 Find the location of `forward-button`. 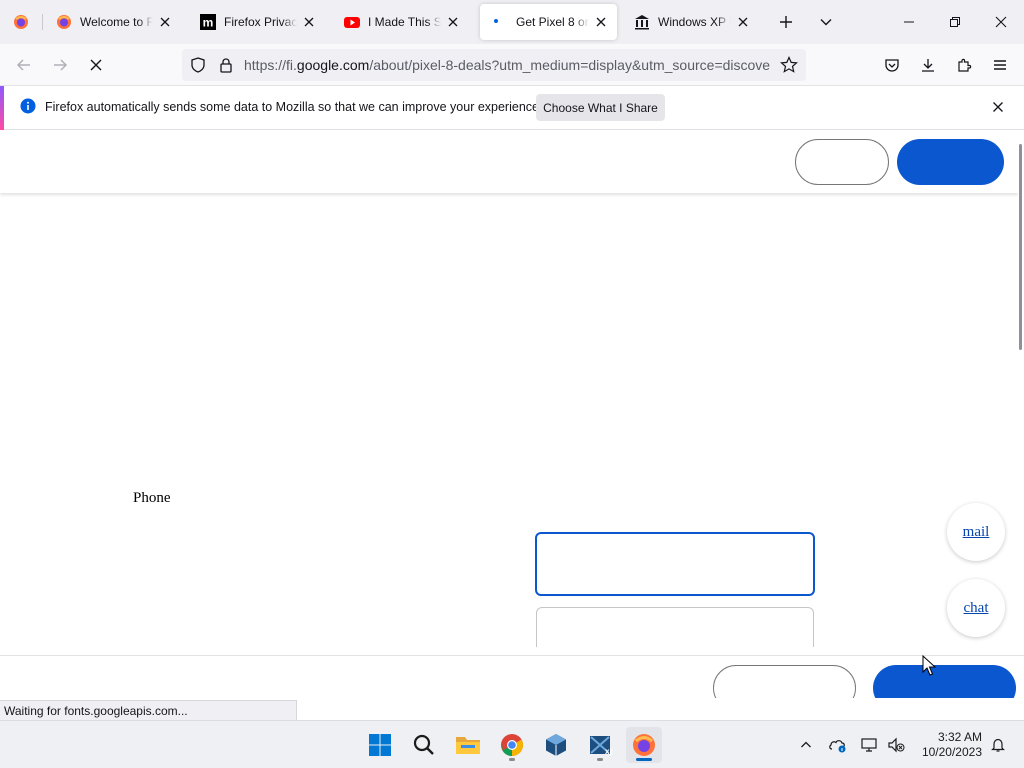

forward-button is located at coordinates (60, 65).